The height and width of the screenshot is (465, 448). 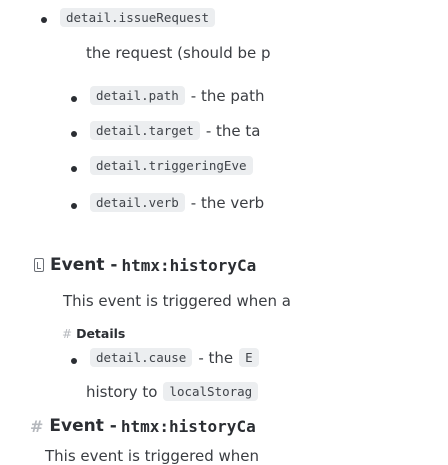 What do you see at coordinates (39, 265) in the screenshot?
I see `anchor-link-icon` at bounding box center [39, 265].